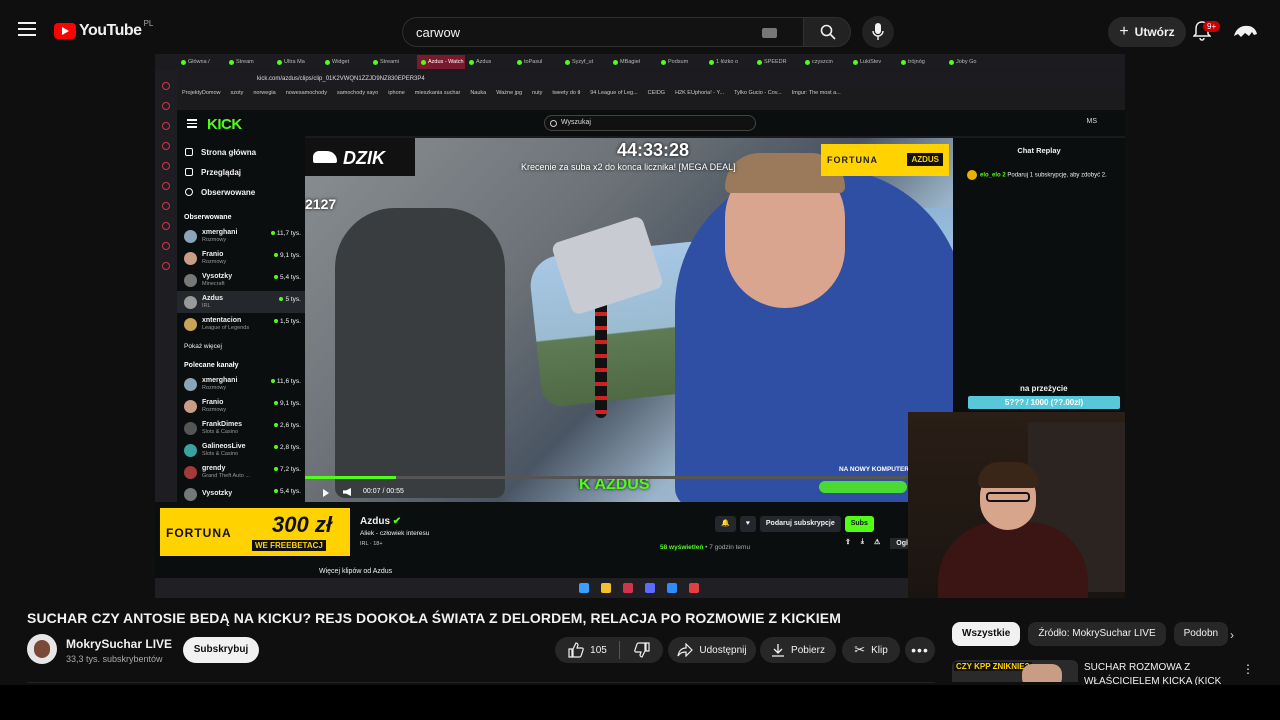  What do you see at coordinates (264, 93) in the screenshot?
I see `bookmark-item: norwegia` at bounding box center [264, 93].